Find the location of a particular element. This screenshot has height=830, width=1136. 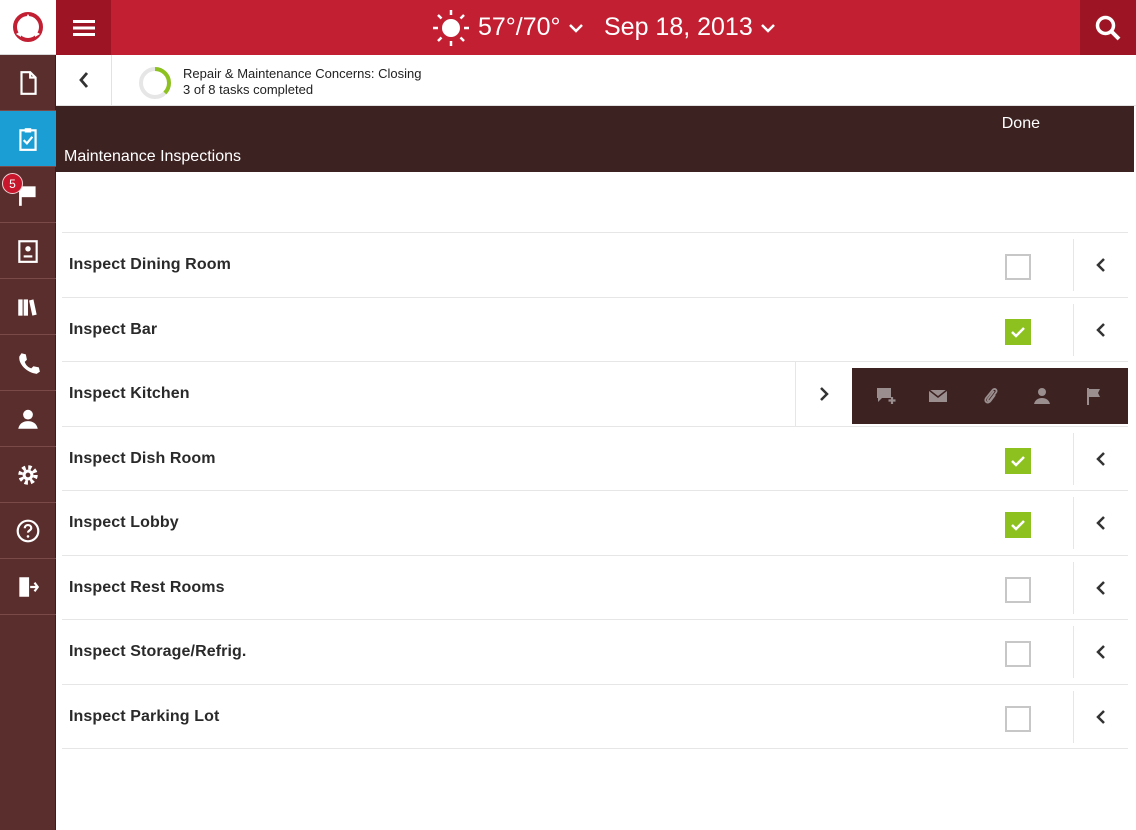

menu-button is located at coordinates (83, 27).